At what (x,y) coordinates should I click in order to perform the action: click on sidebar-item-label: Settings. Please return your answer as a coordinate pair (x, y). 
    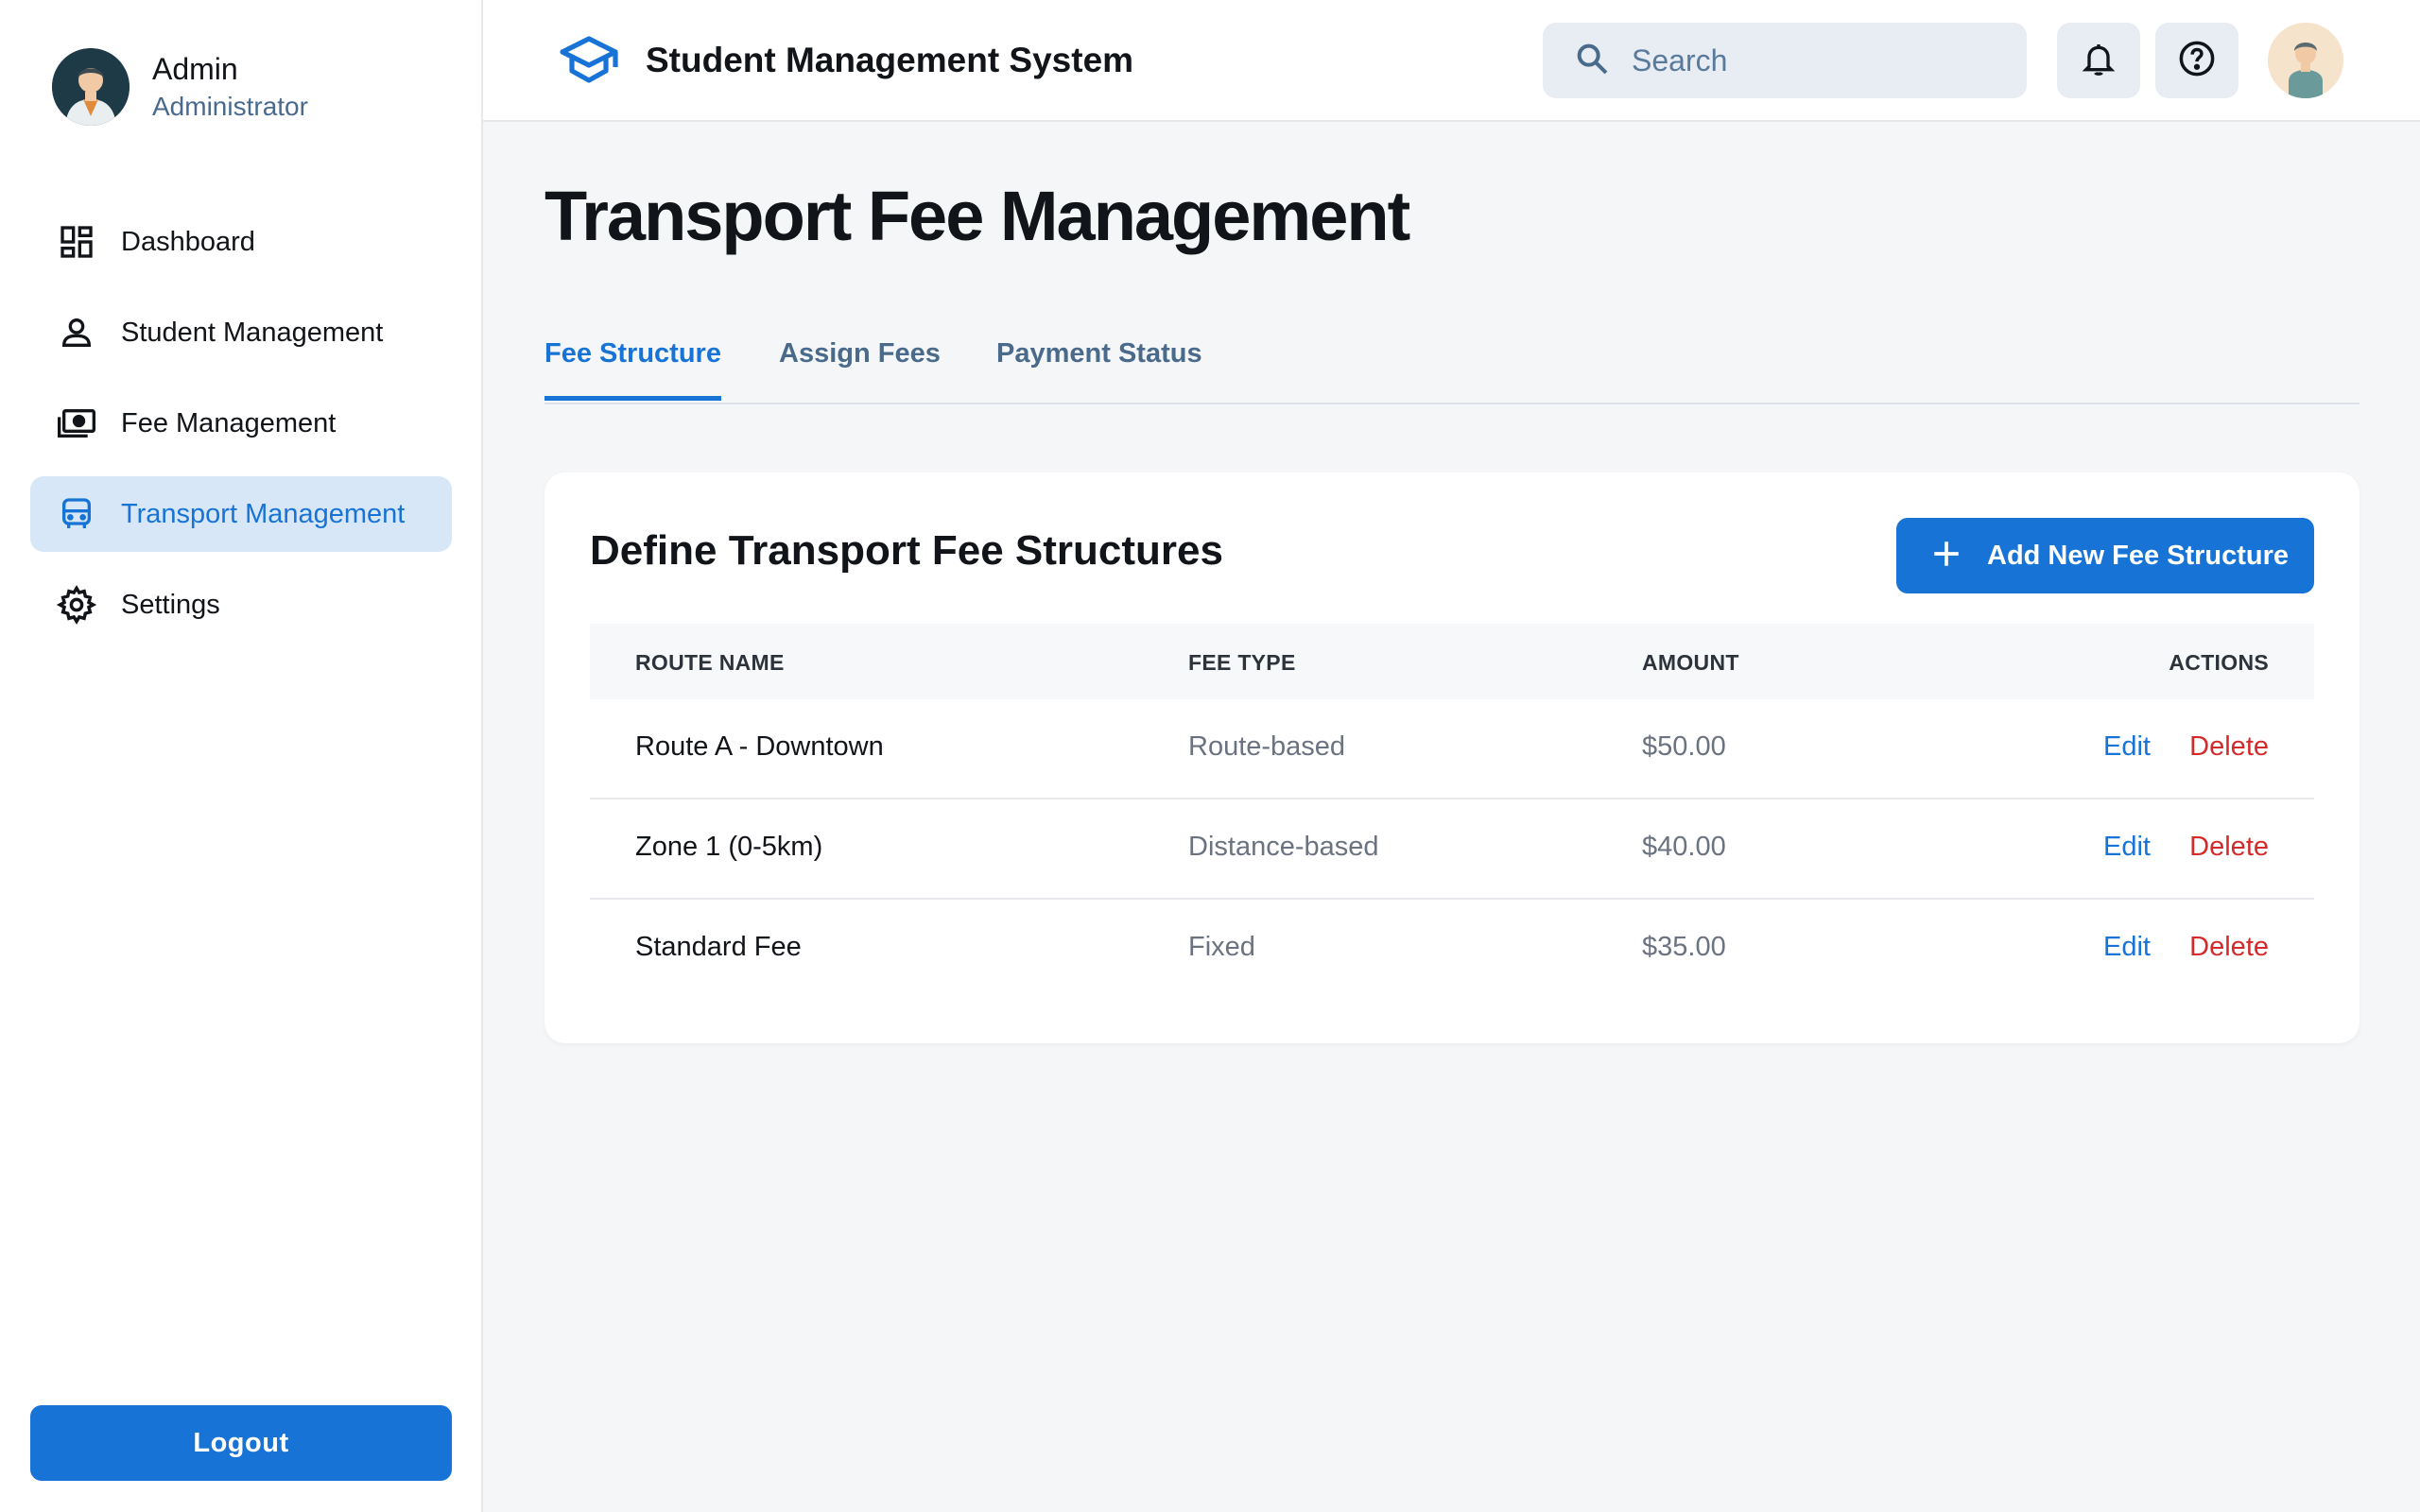
    Looking at the image, I should click on (170, 604).